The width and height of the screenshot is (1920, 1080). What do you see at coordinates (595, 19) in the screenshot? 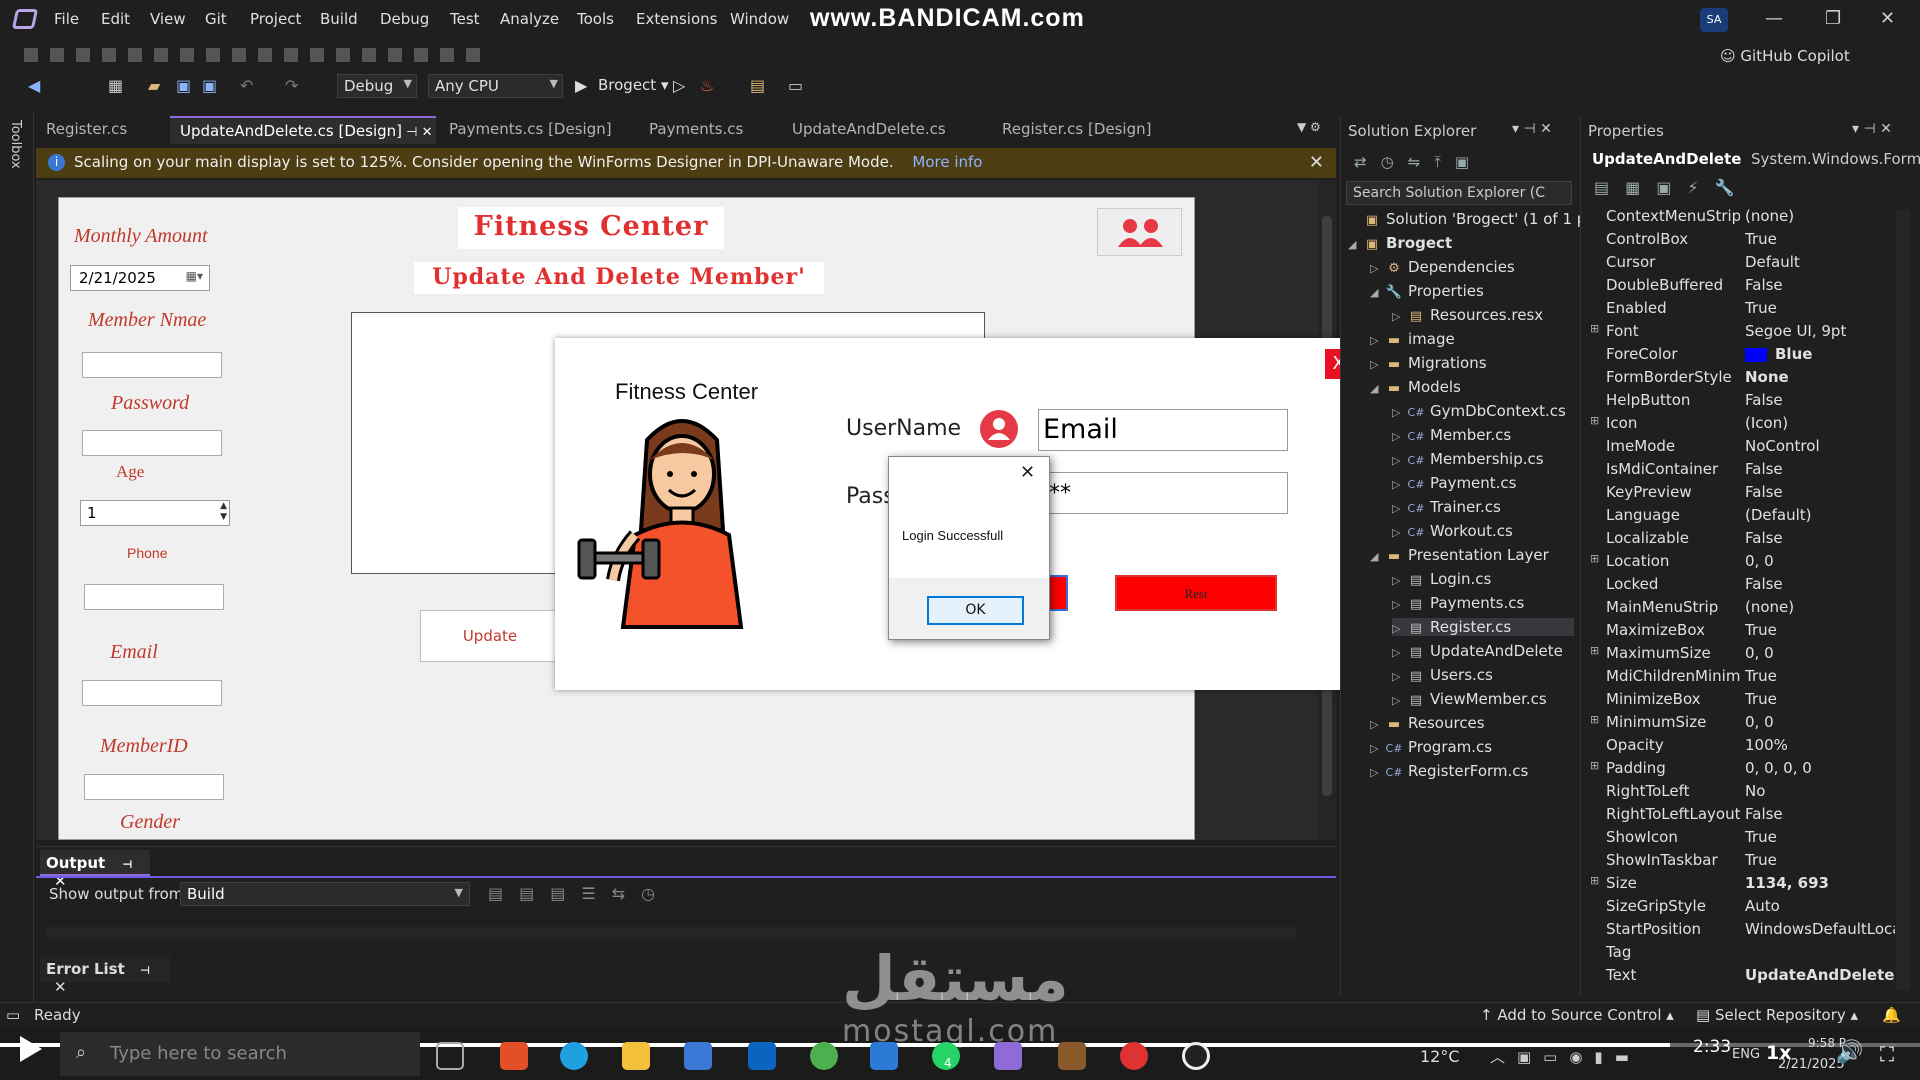
I see `menu-tools: Tools` at bounding box center [595, 19].